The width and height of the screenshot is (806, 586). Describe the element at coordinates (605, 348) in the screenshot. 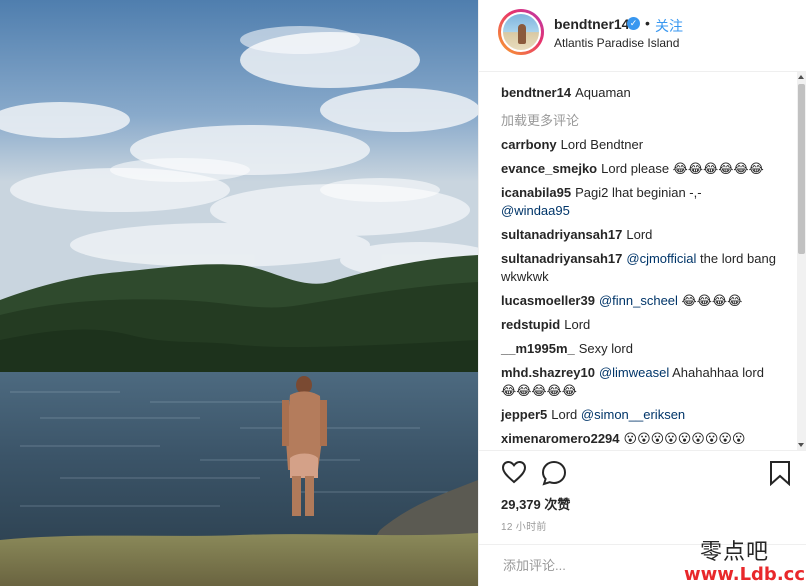

I see `comment-text: Sexy lord` at that location.